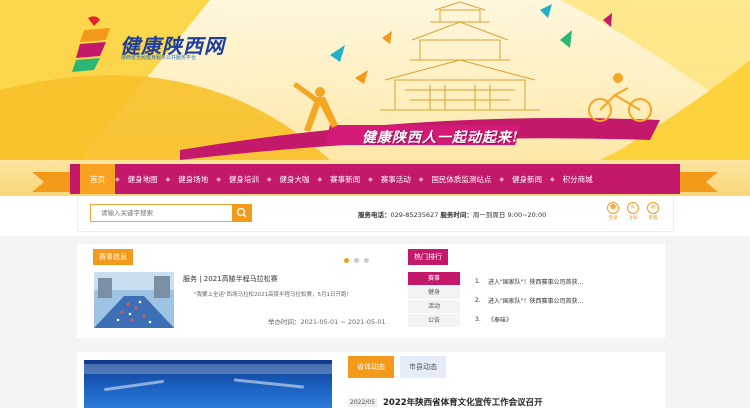 The width and height of the screenshot is (750, 408). What do you see at coordinates (414, 215) in the screenshot?
I see `service-phone: 029-85235627` at bounding box center [414, 215].